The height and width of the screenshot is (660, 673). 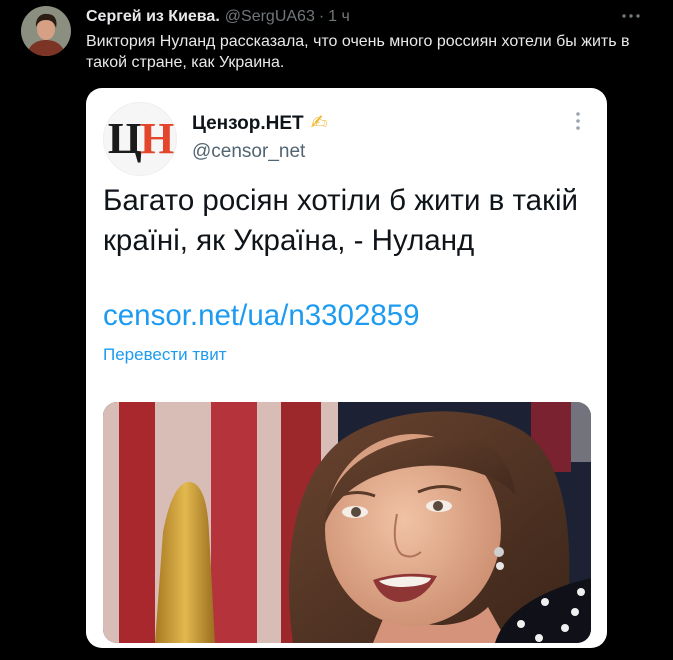 I want to click on tweet-header: Сергей из Киева. @SergUA63 · 1 ч, so click(x=218, y=16).